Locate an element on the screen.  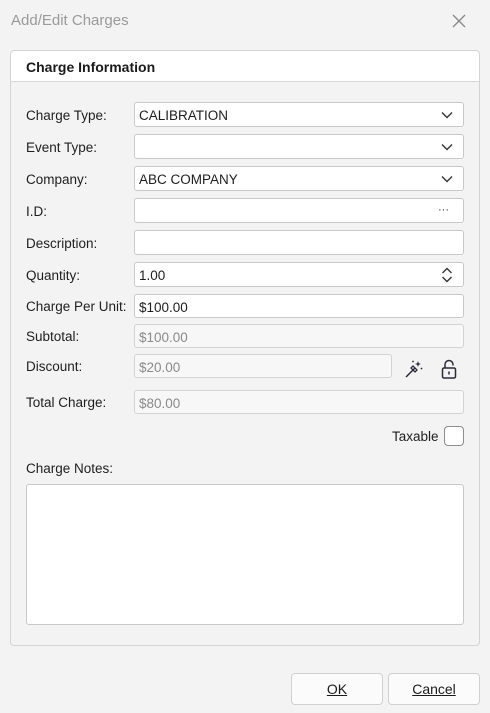
company-value: ABC COMPANY is located at coordinates (188, 179).